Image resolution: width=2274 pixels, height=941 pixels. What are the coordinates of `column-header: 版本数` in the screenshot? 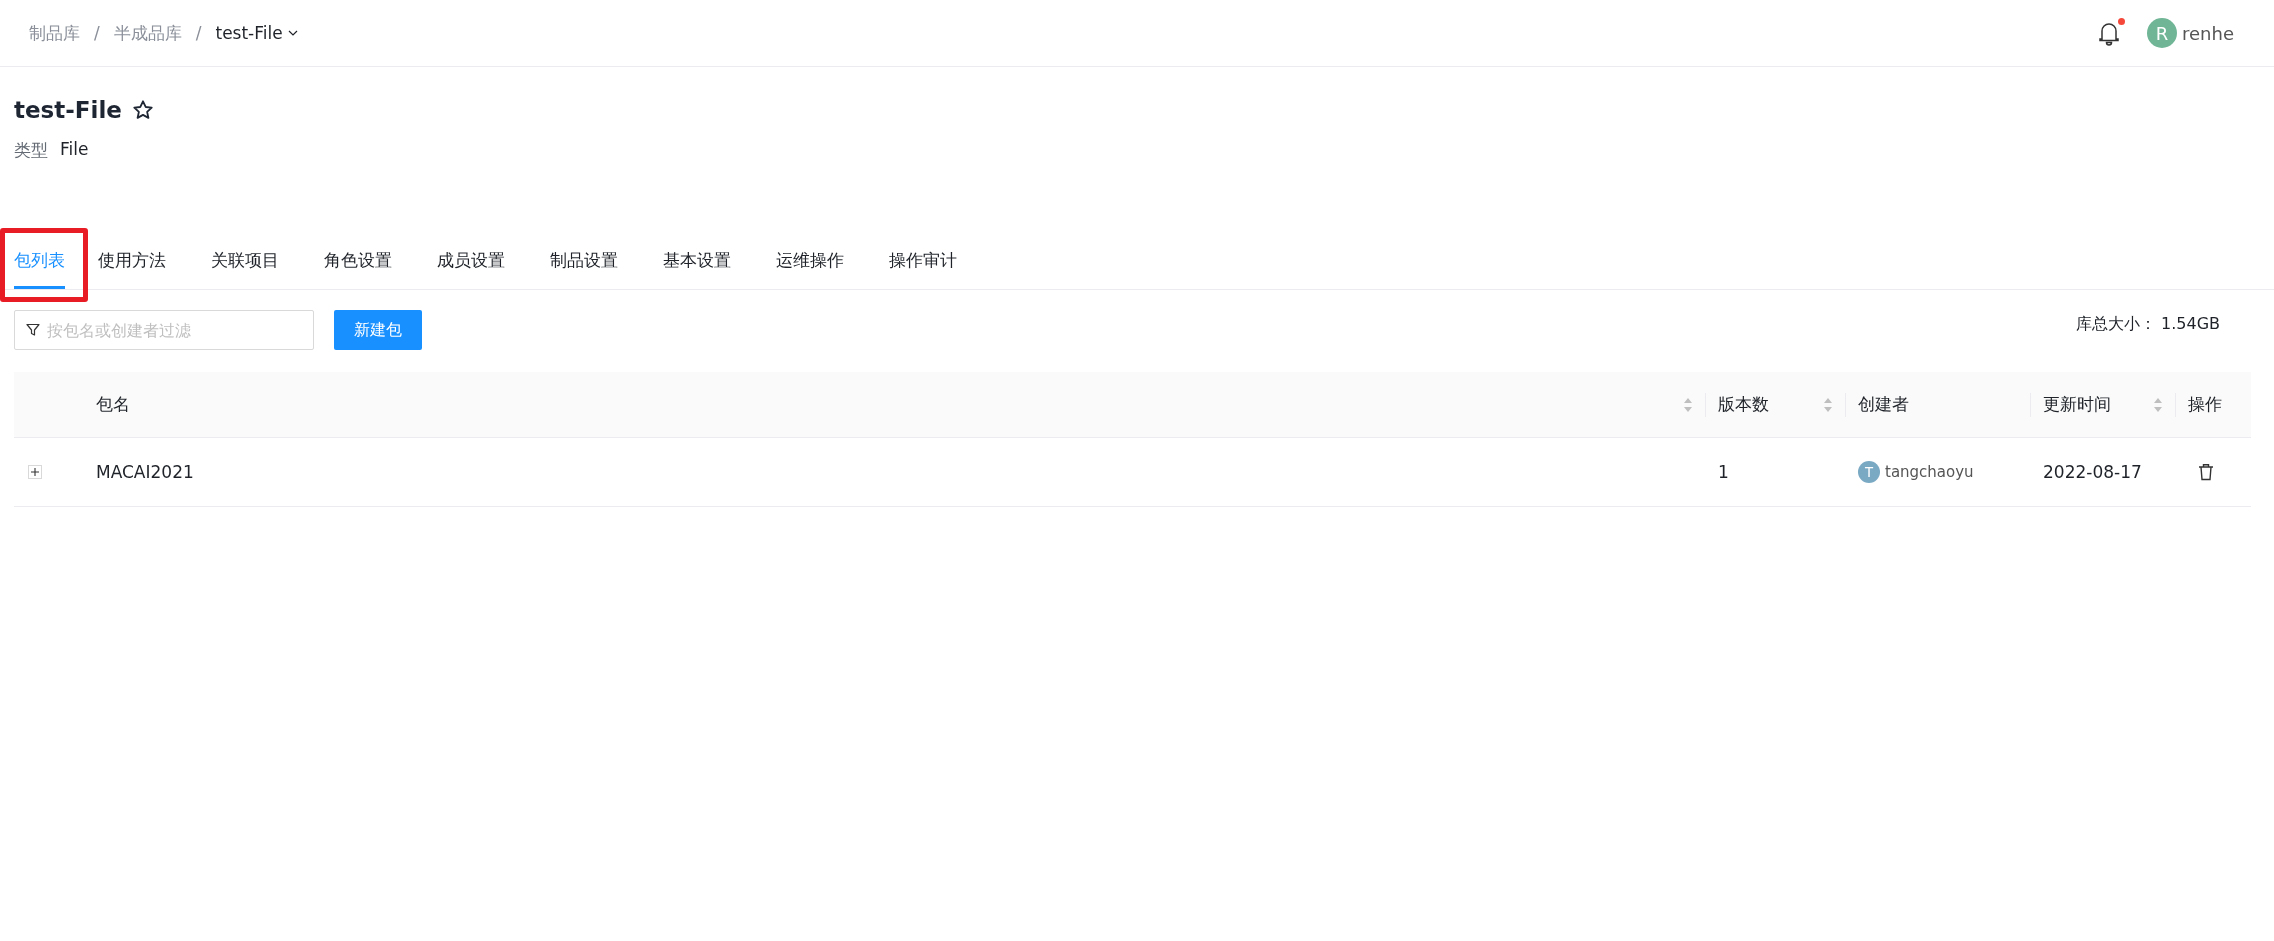 It's located at (1743, 404).